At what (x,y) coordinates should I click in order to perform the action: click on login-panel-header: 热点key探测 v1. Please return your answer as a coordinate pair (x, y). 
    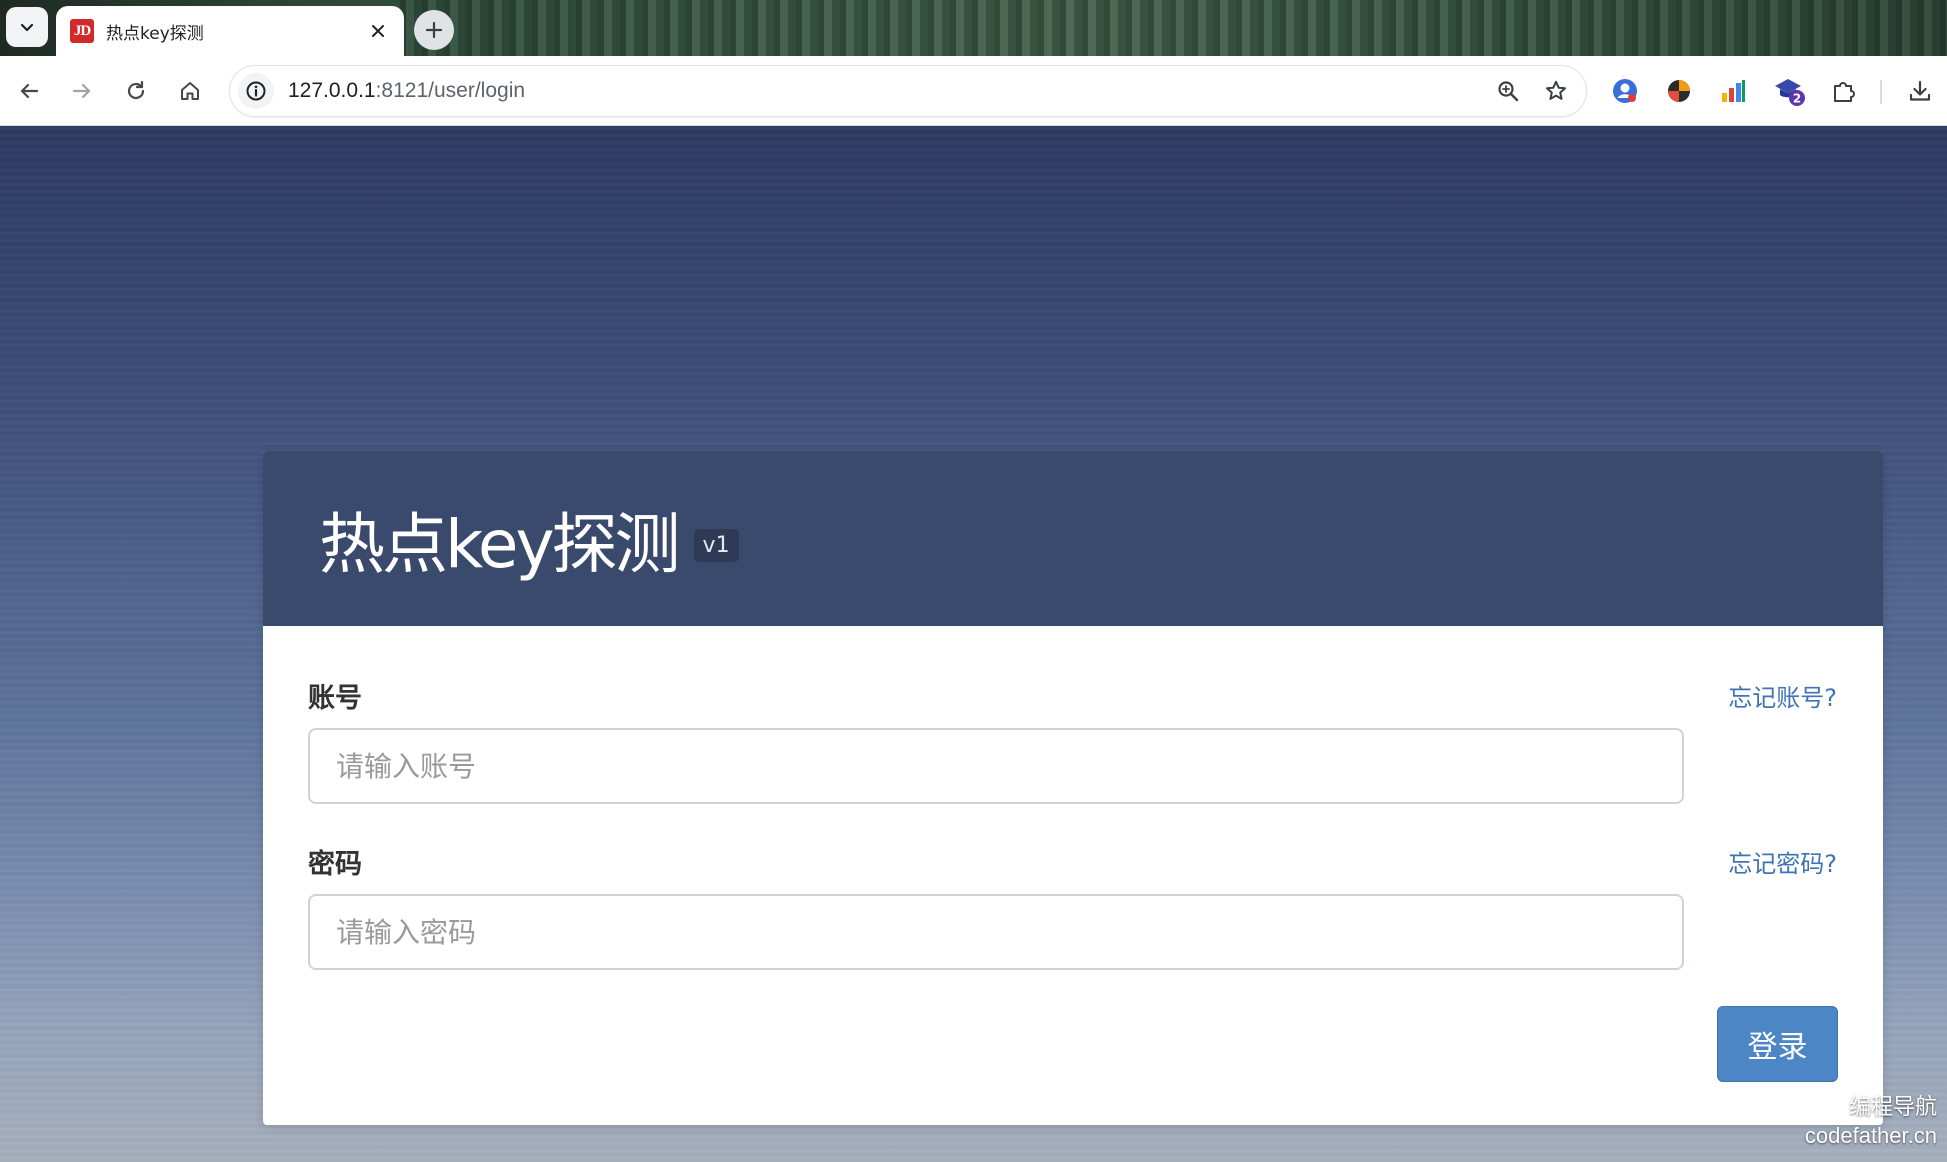
    Looking at the image, I should click on (1073, 538).